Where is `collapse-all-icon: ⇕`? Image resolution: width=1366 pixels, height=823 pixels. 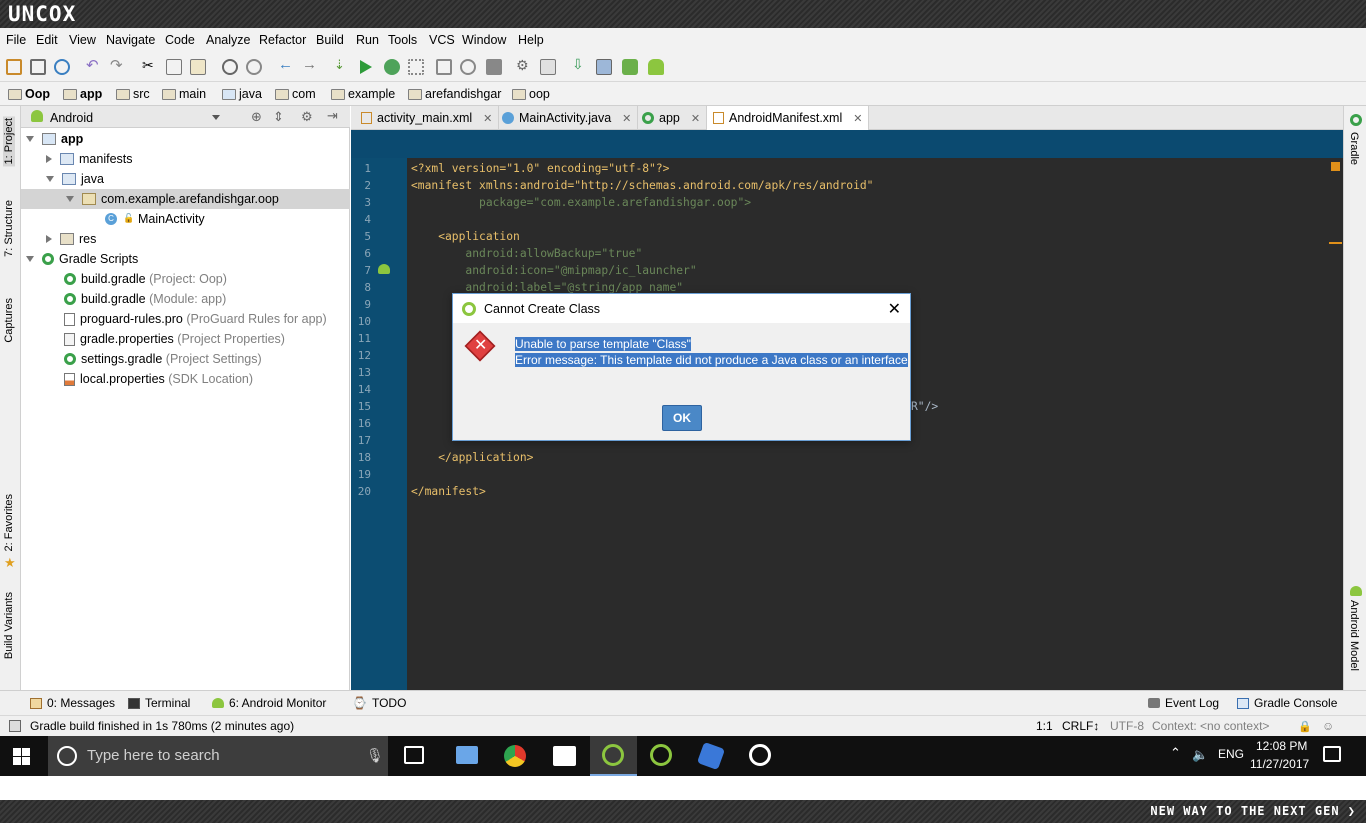 collapse-all-icon: ⇕ is located at coordinates (278, 117).